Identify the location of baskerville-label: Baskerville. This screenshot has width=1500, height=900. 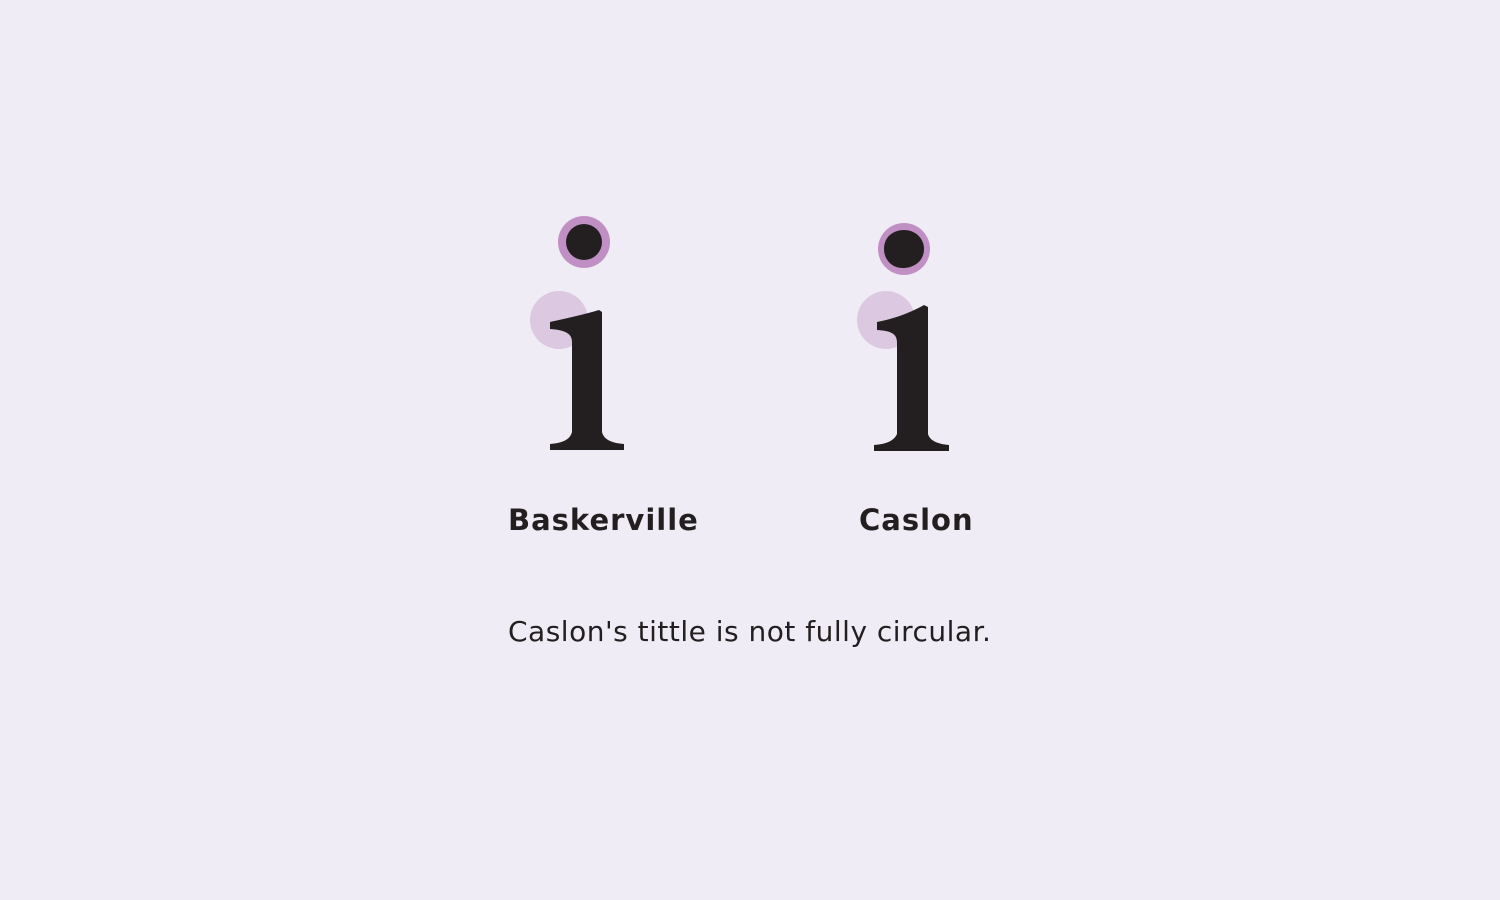
(603, 520).